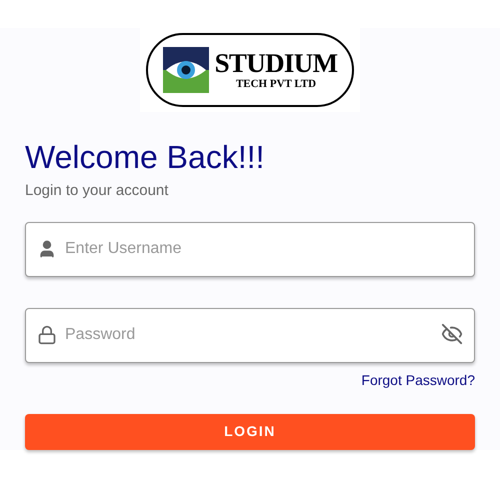  What do you see at coordinates (250, 249) in the screenshot?
I see `username-field: Enter Username` at bounding box center [250, 249].